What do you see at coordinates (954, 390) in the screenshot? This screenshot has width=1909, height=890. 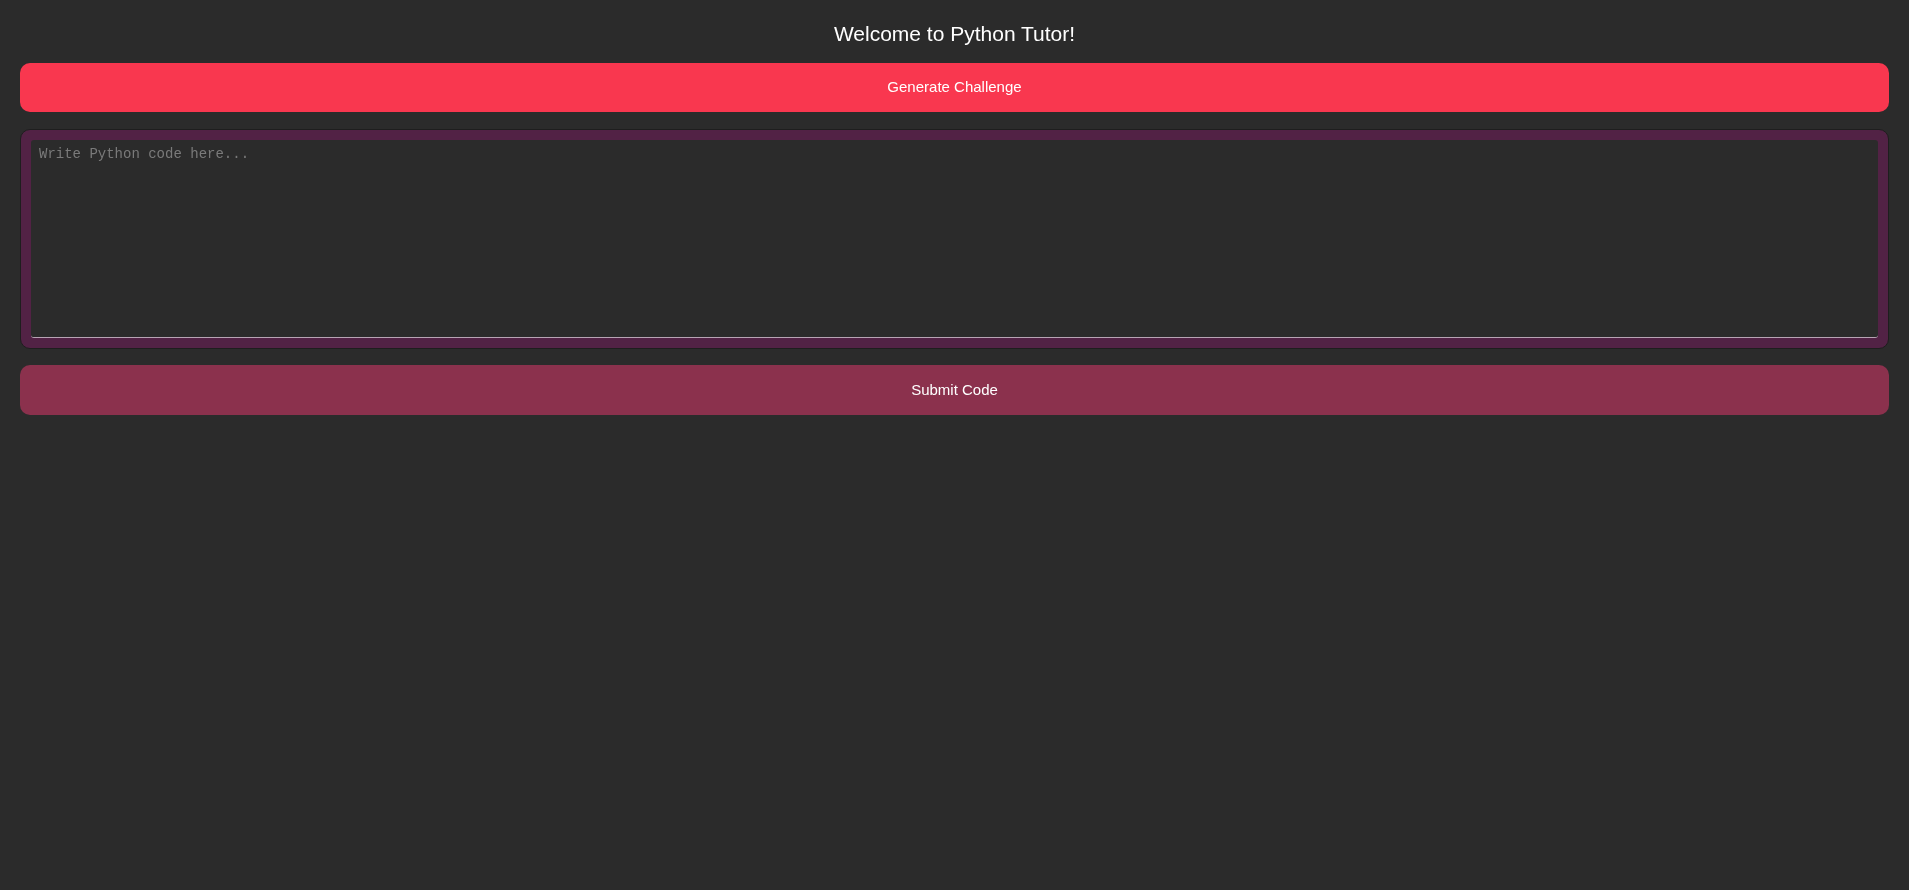 I see `submit-code-button: Submit Code` at bounding box center [954, 390].